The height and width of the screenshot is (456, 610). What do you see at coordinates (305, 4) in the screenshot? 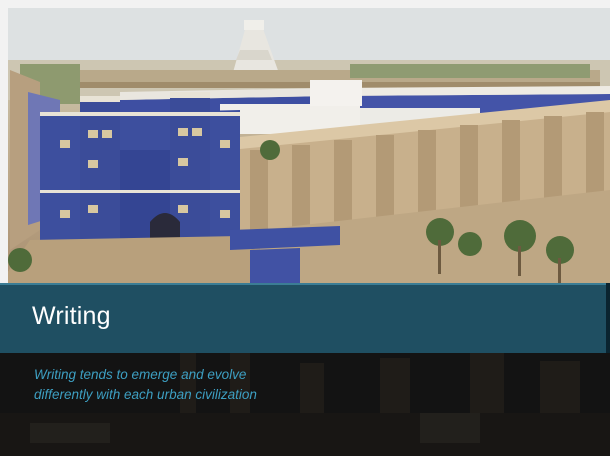
I see `image-frame-top` at bounding box center [305, 4].